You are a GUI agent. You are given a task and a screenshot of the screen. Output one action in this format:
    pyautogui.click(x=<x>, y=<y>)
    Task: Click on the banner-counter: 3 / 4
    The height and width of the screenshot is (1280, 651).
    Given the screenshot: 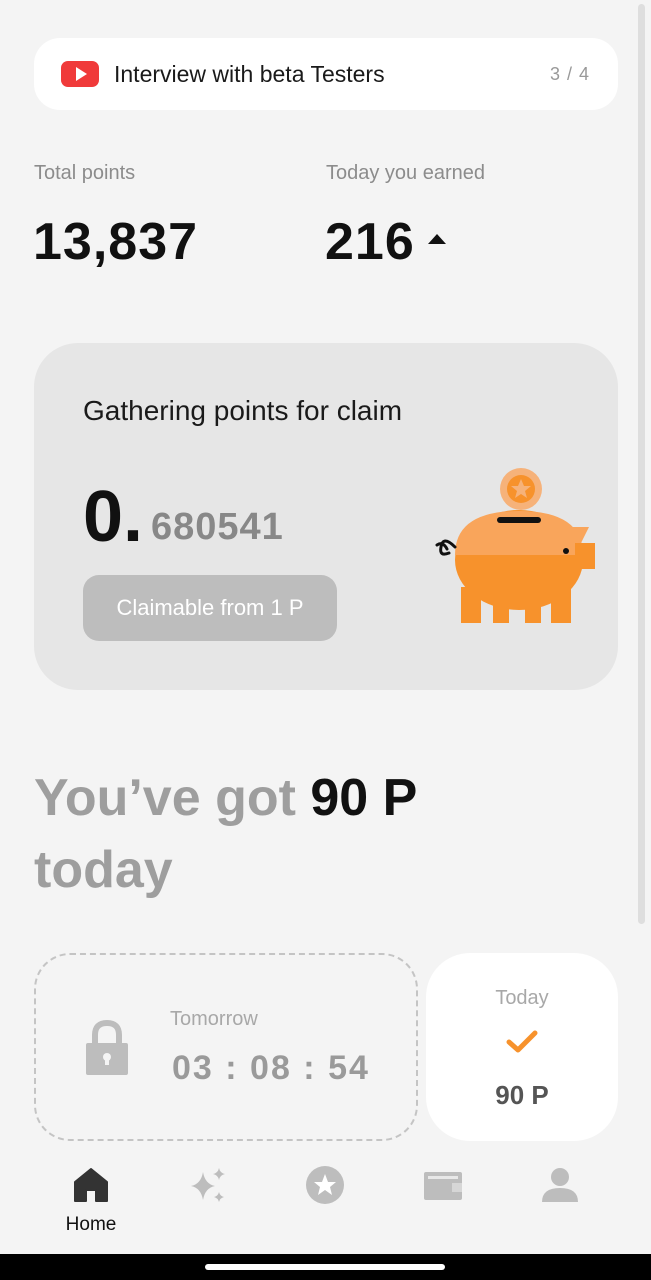 What is the action you would take?
    pyautogui.click(x=569, y=73)
    